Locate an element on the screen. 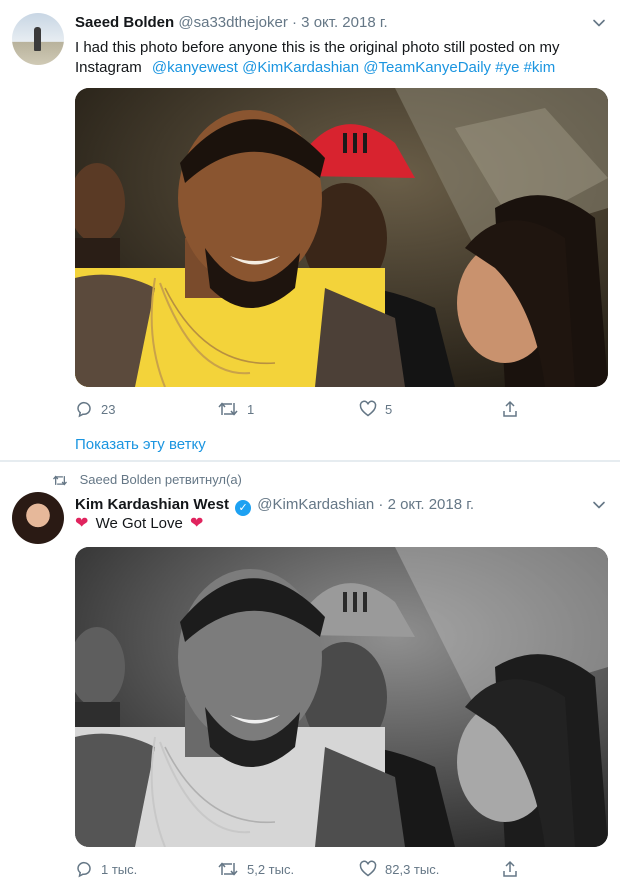 The image size is (620, 889). show-thread-link: Показать эту ветку is located at coordinates (140, 444).